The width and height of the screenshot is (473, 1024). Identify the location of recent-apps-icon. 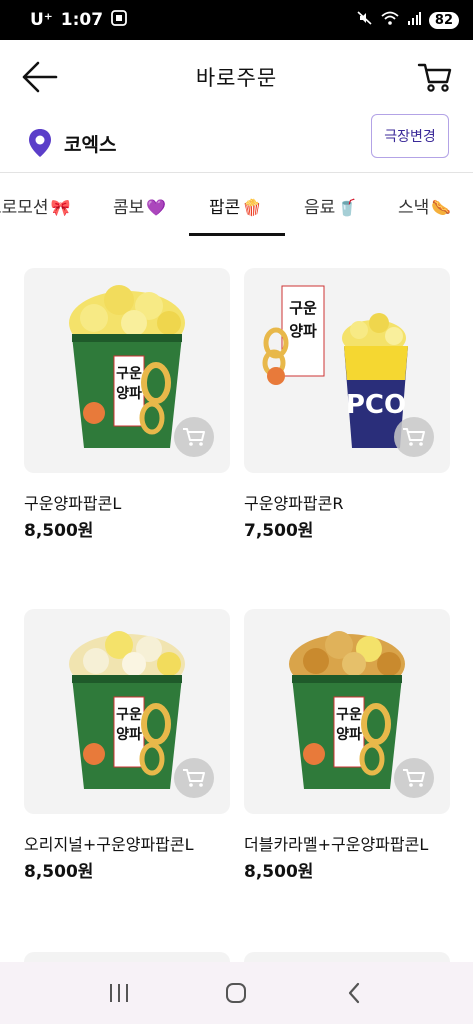
(118, 993).